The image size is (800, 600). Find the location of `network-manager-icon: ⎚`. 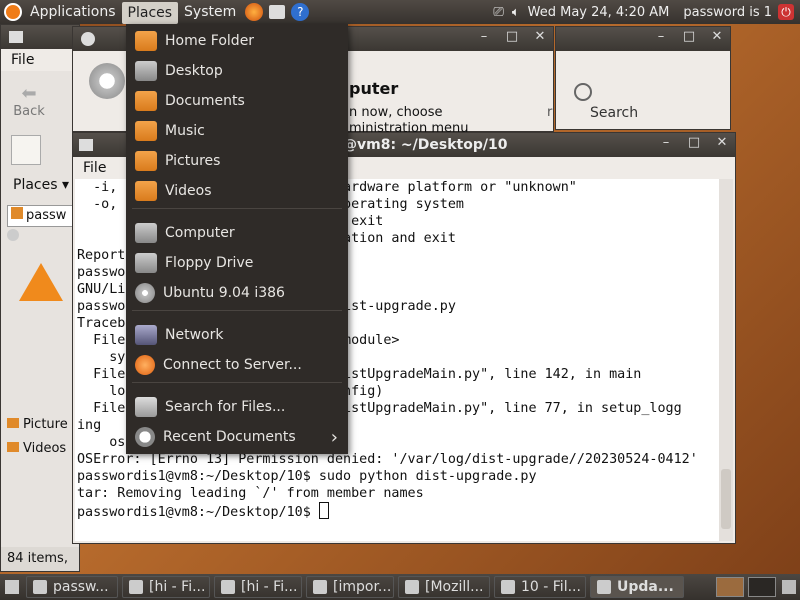

network-manager-icon: ⎚ is located at coordinates (498, 12).